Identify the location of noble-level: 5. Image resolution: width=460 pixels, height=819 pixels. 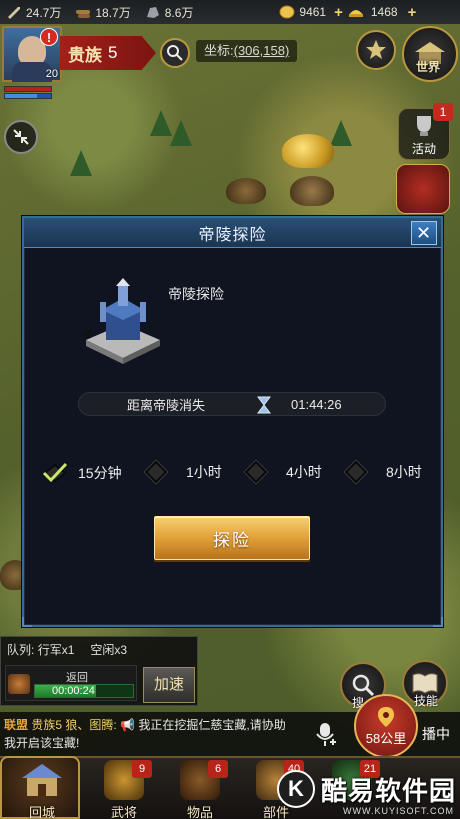
(113, 52).